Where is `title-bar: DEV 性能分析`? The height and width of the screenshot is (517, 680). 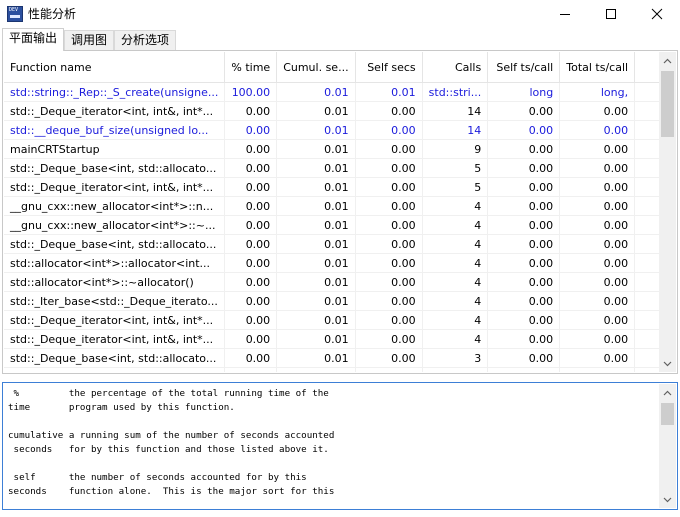 title-bar: DEV 性能分析 is located at coordinates (340, 14).